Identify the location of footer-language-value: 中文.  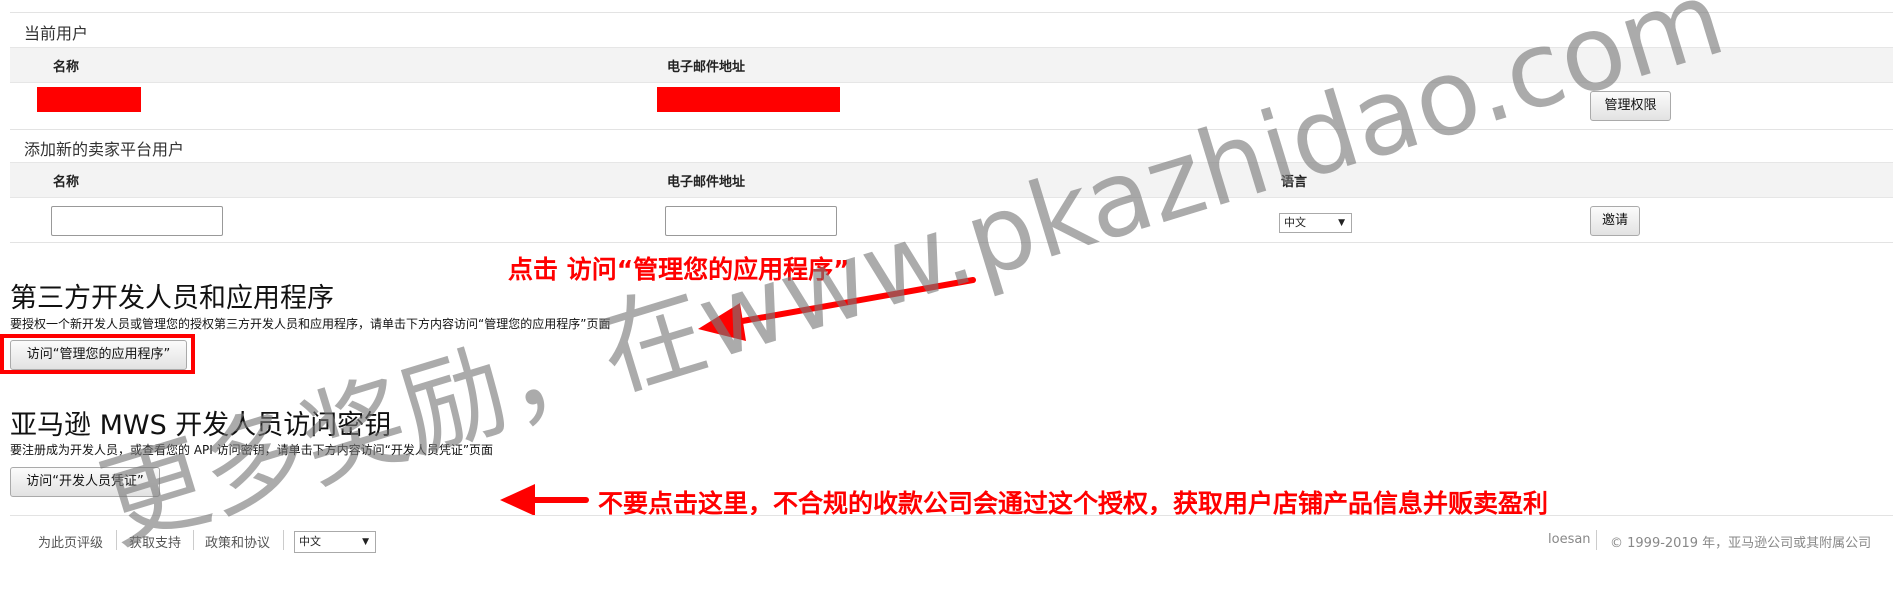
(310, 541).